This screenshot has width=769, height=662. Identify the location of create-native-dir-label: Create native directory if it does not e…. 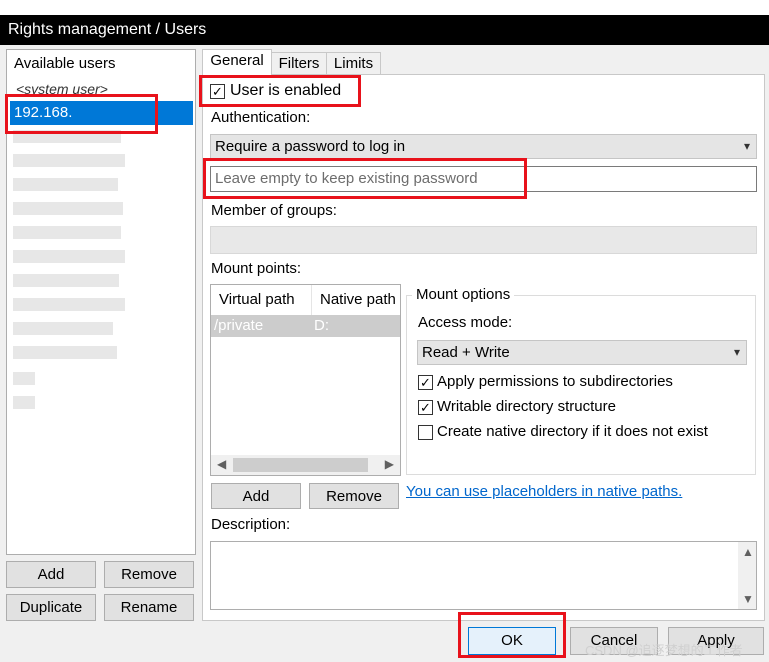
(572, 431).